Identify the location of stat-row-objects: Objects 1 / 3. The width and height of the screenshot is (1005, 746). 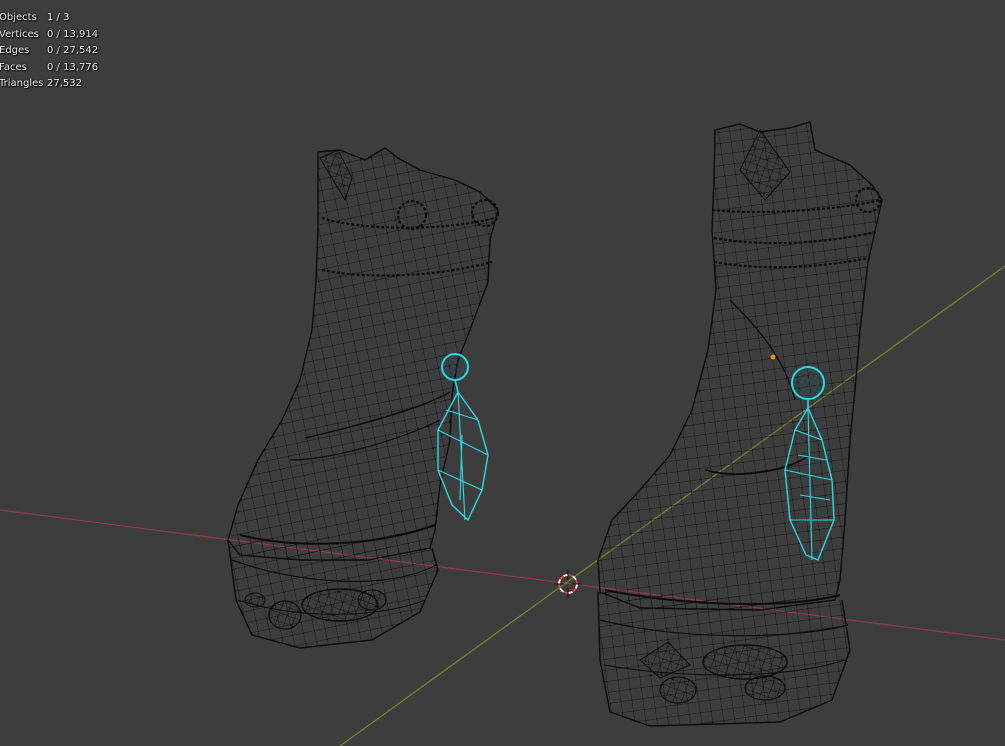
(49, 18).